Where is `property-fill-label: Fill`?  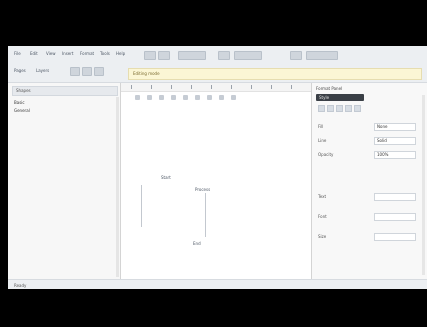 property-fill-label: Fill is located at coordinates (321, 126).